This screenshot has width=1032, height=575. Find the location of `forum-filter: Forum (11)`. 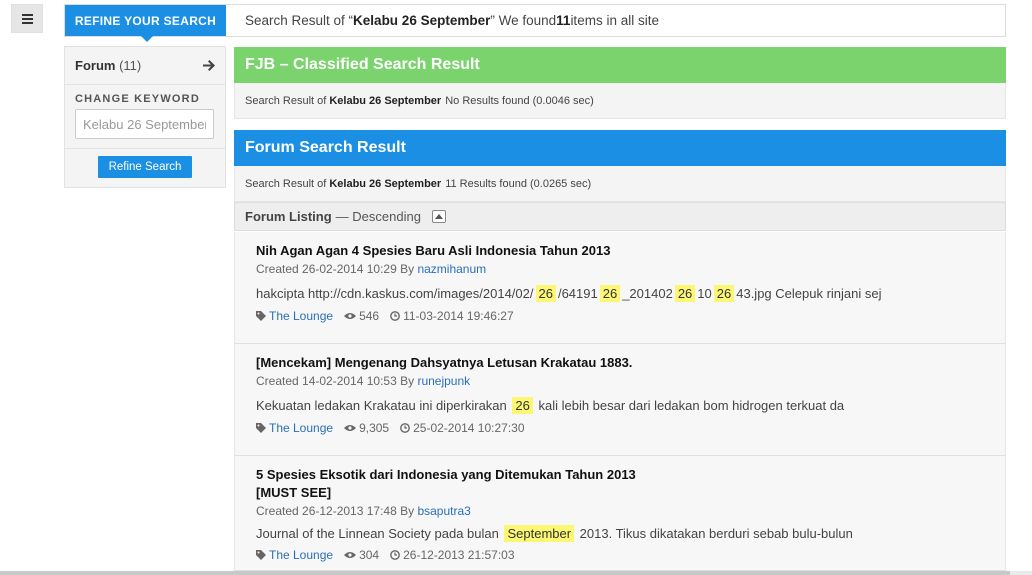

forum-filter: Forum (11) is located at coordinates (145, 66).